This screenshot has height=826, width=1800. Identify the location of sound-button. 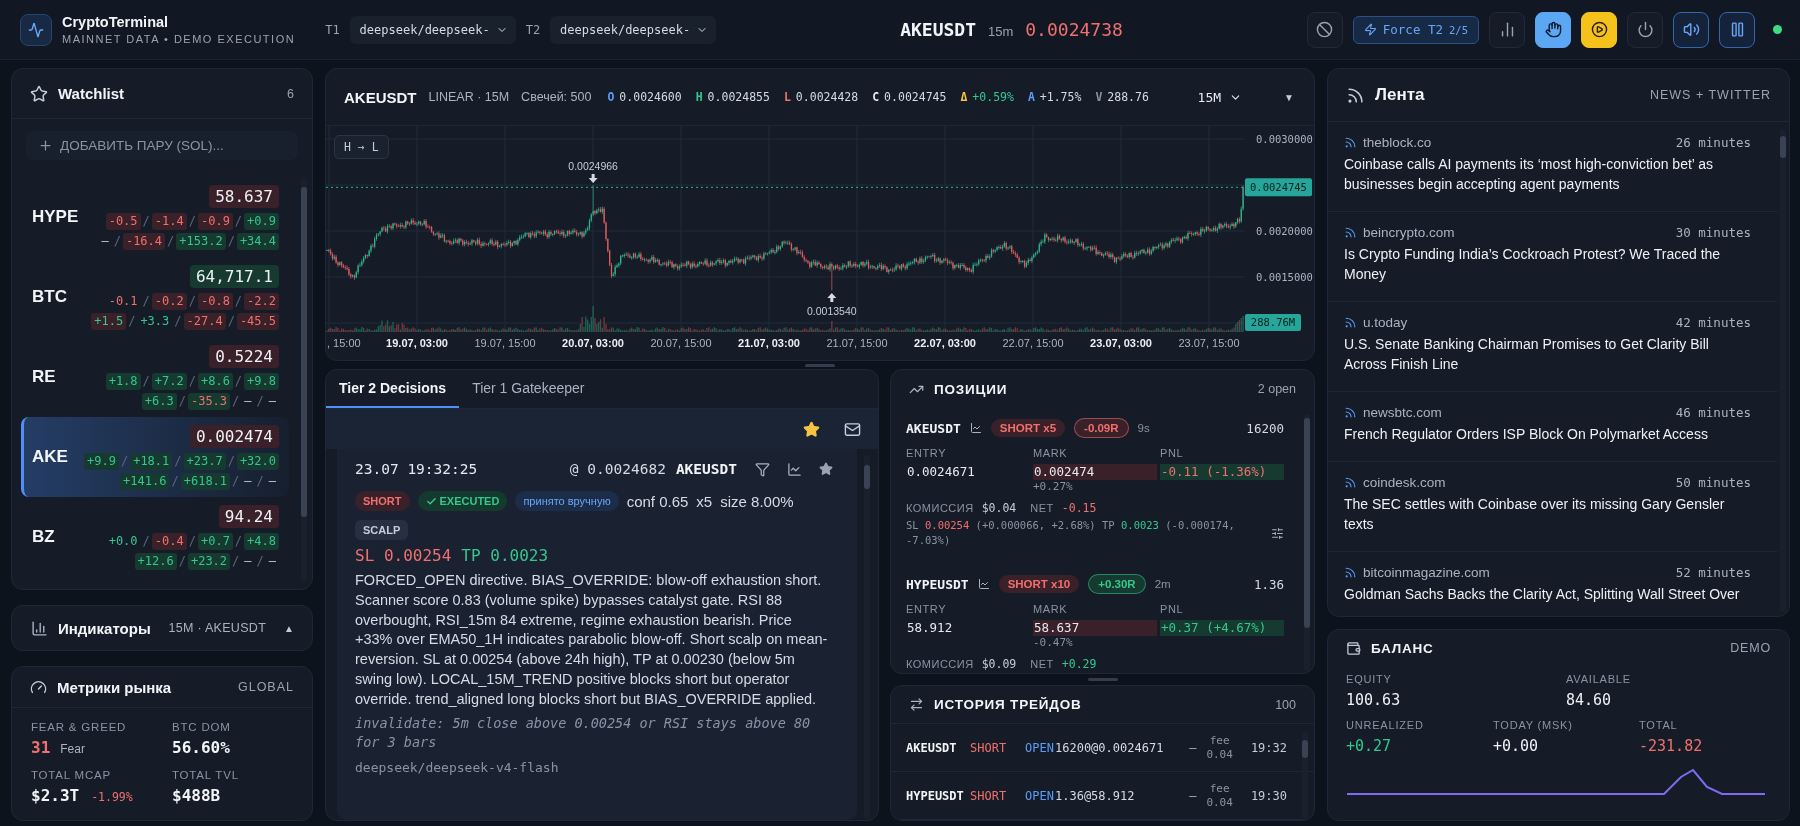
(1691, 29).